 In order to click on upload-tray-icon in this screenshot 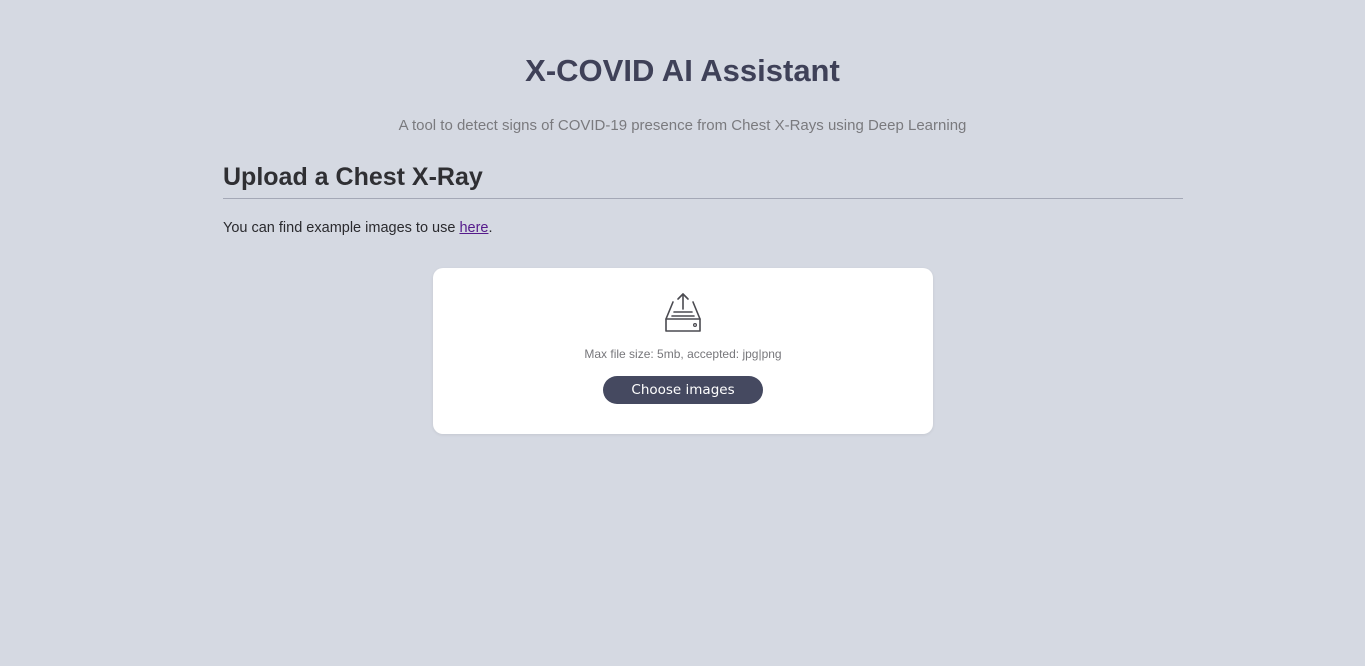, I will do `click(683, 313)`.